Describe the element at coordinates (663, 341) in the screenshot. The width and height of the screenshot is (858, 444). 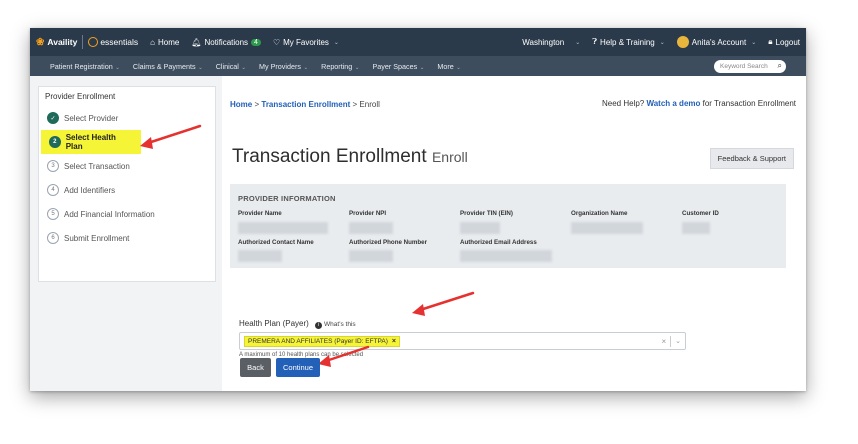
I see `clear-selection-icon: ×` at that location.